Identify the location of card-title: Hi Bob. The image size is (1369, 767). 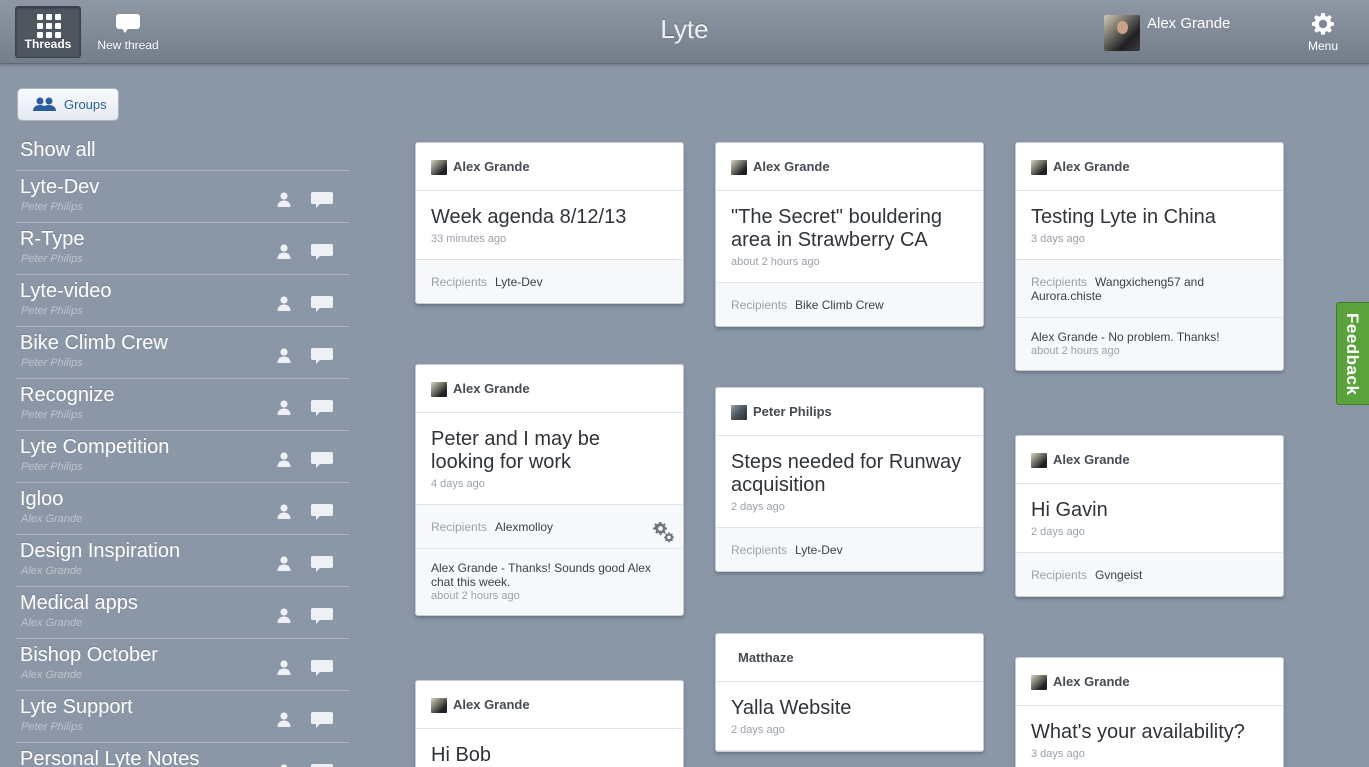
(461, 755).